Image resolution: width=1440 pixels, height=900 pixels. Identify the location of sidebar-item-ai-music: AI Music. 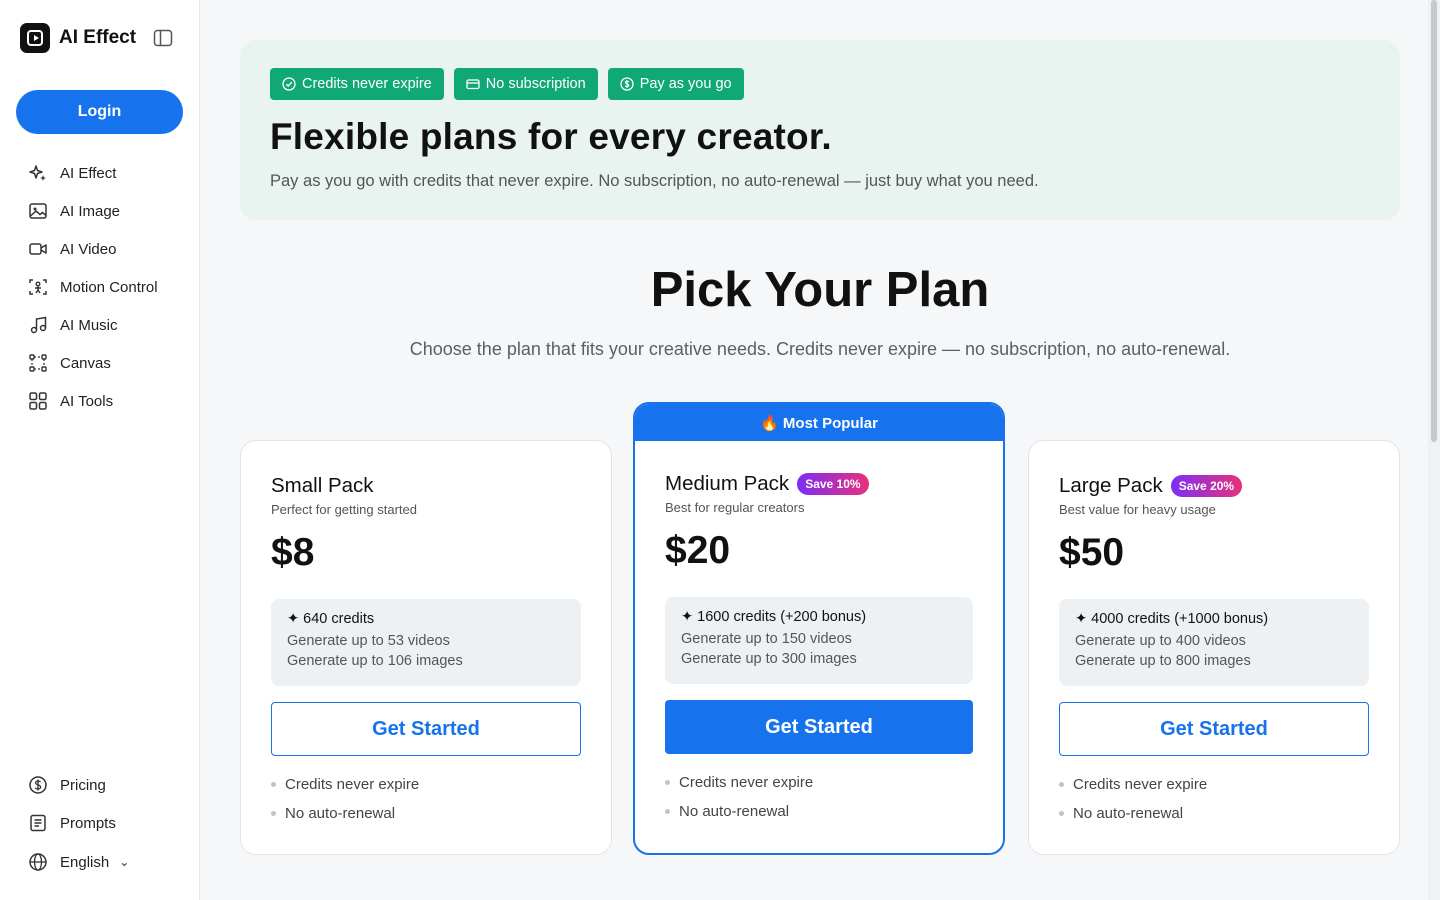
(100, 325).